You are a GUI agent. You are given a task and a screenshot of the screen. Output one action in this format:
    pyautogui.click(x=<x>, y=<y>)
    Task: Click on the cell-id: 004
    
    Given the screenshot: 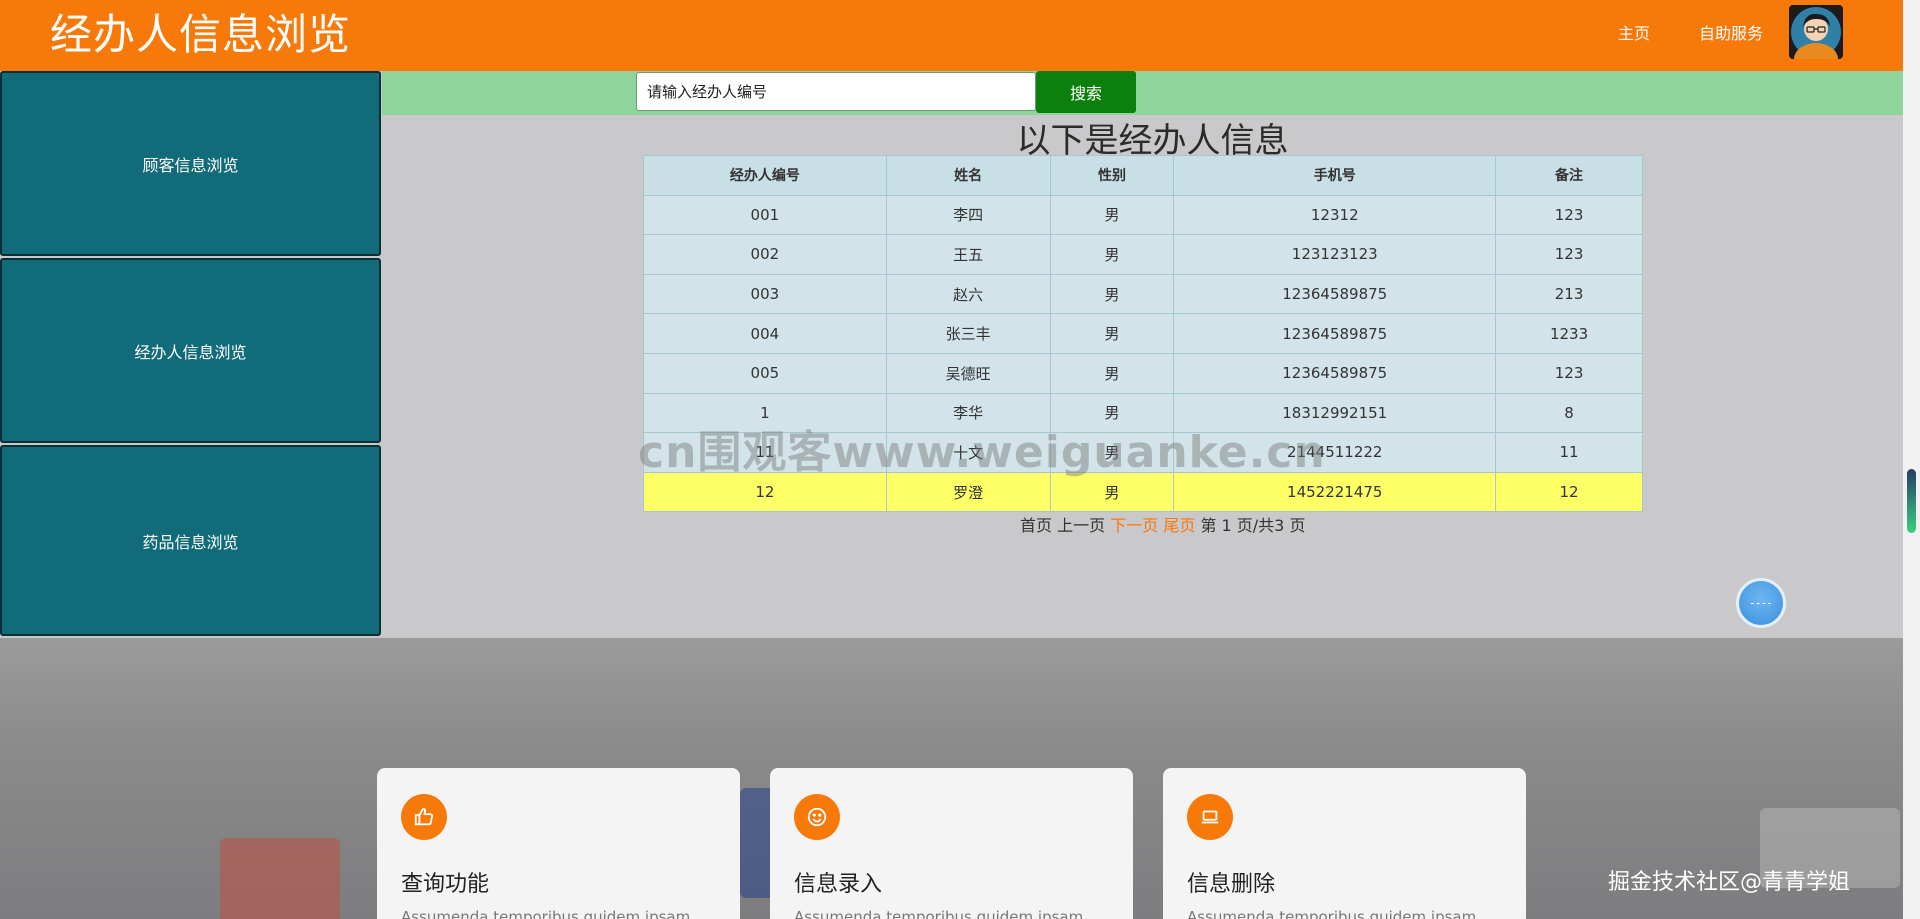 What is the action you would take?
    pyautogui.click(x=765, y=333)
    